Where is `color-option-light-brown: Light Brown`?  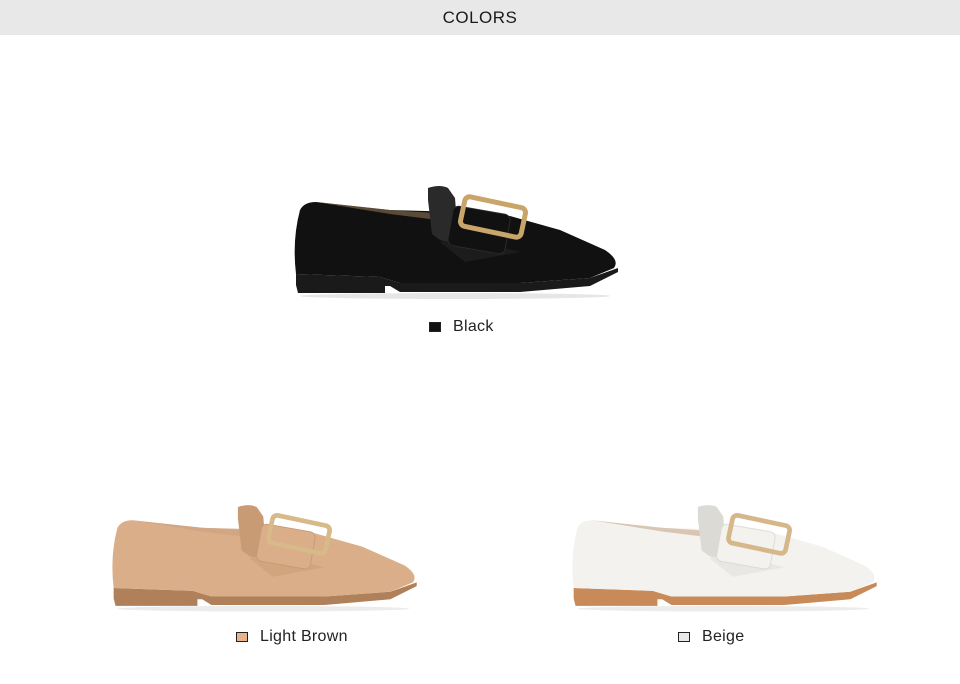
color-option-light-brown: Light Brown is located at coordinates (292, 637).